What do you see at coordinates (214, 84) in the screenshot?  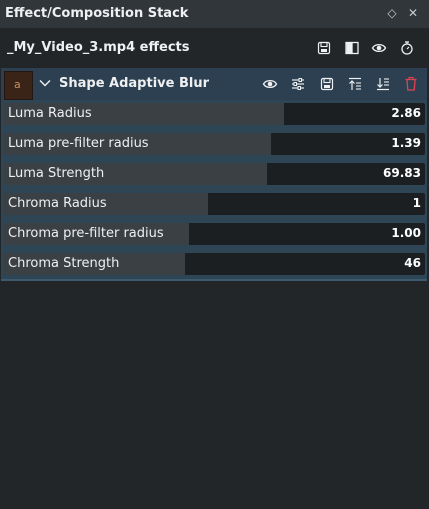 I see `effect-header: a Shape Adaptive Blur` at bounding box center [214, 84].